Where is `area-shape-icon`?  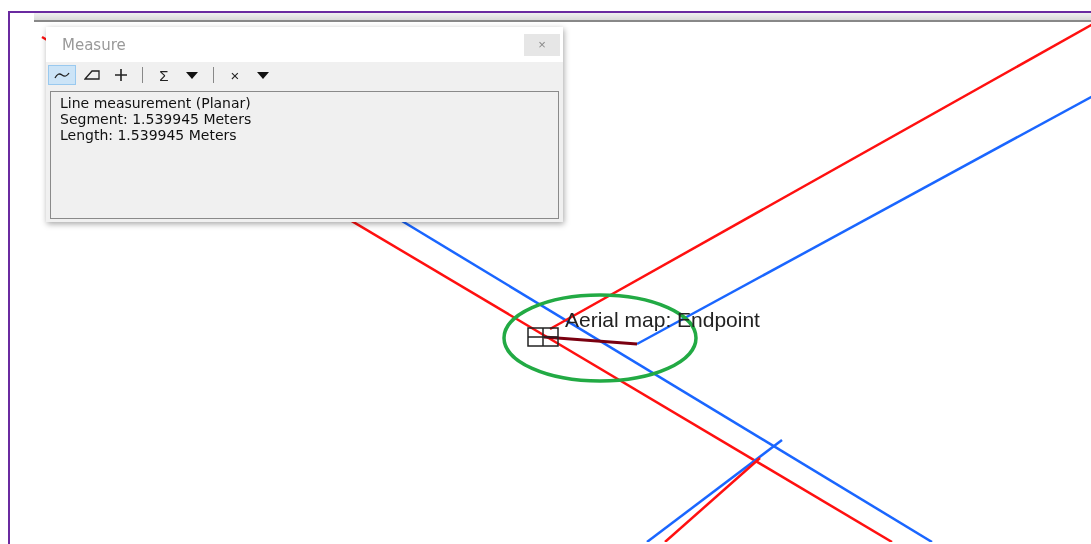
area-shape-icon is located at coordinates (92, 75).